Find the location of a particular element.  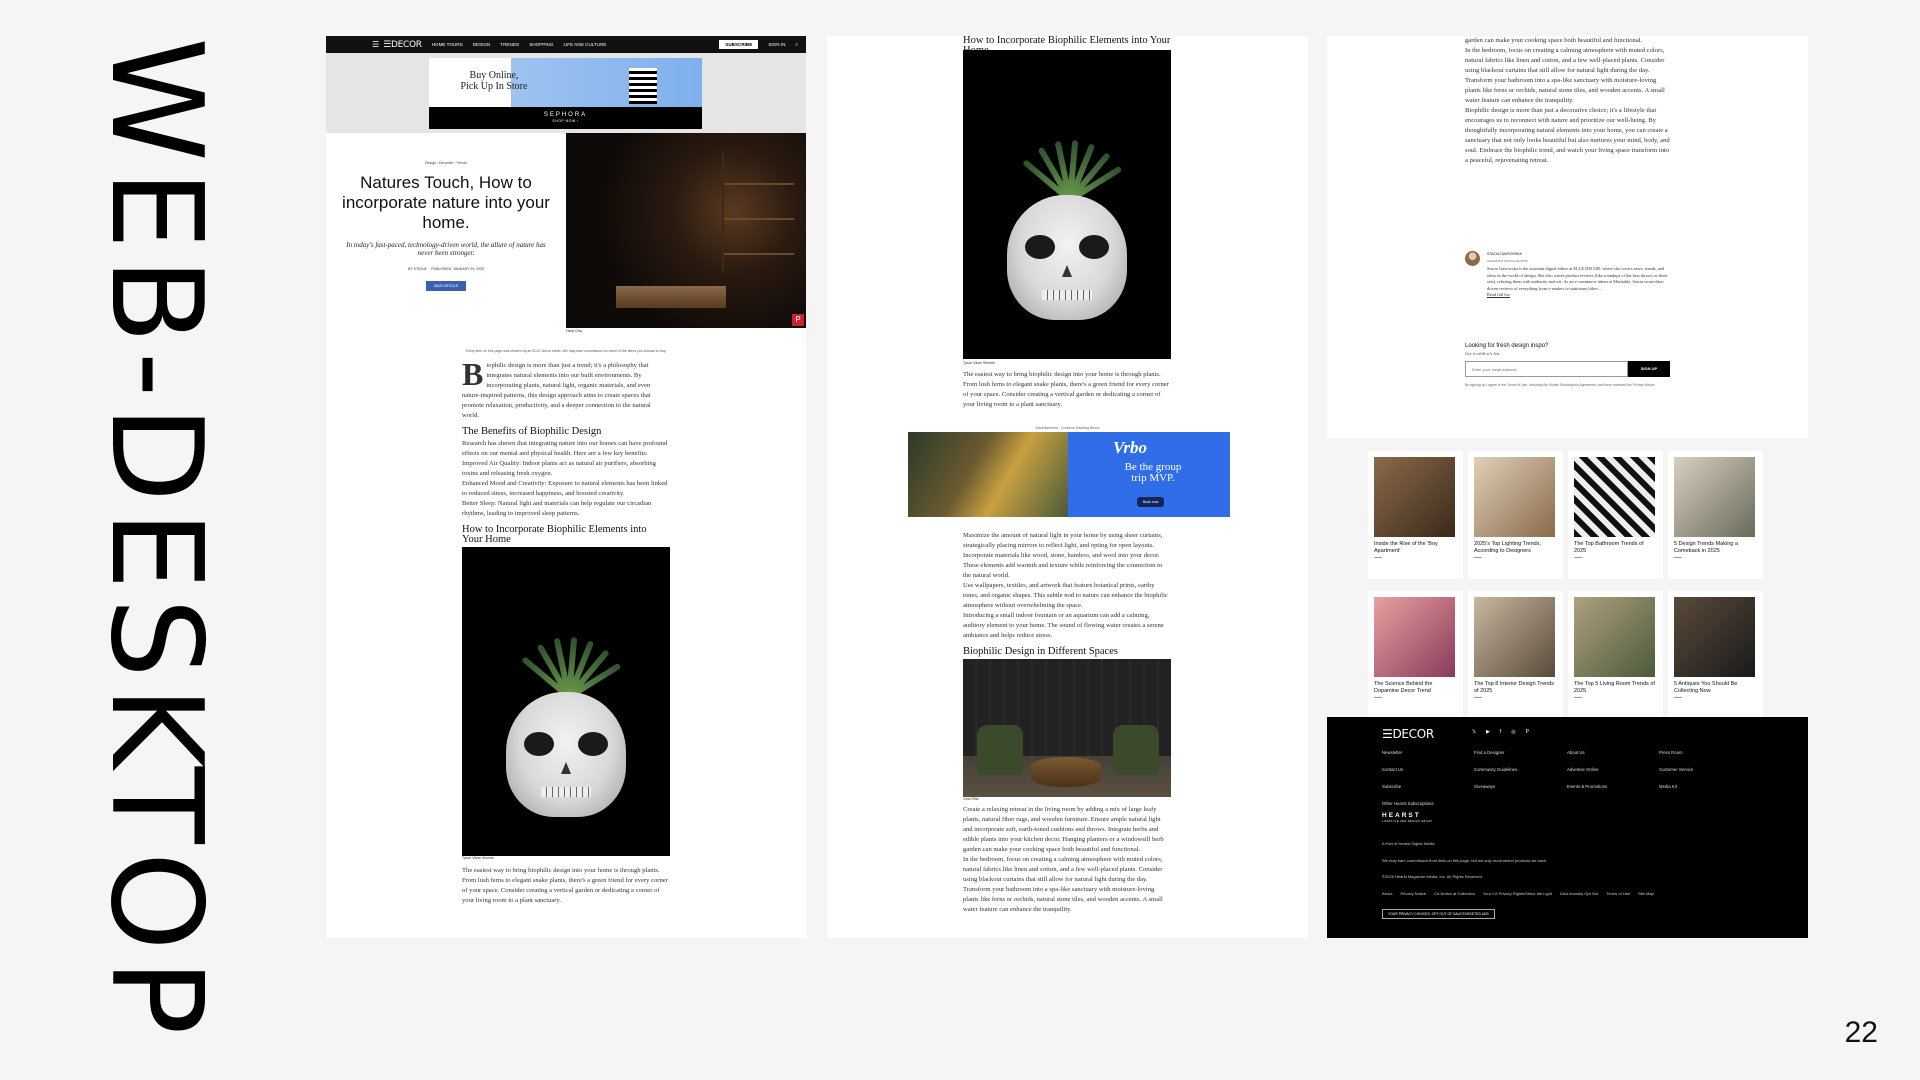

footer-link: Events & Promotions is located at coordinates (1587, 786).